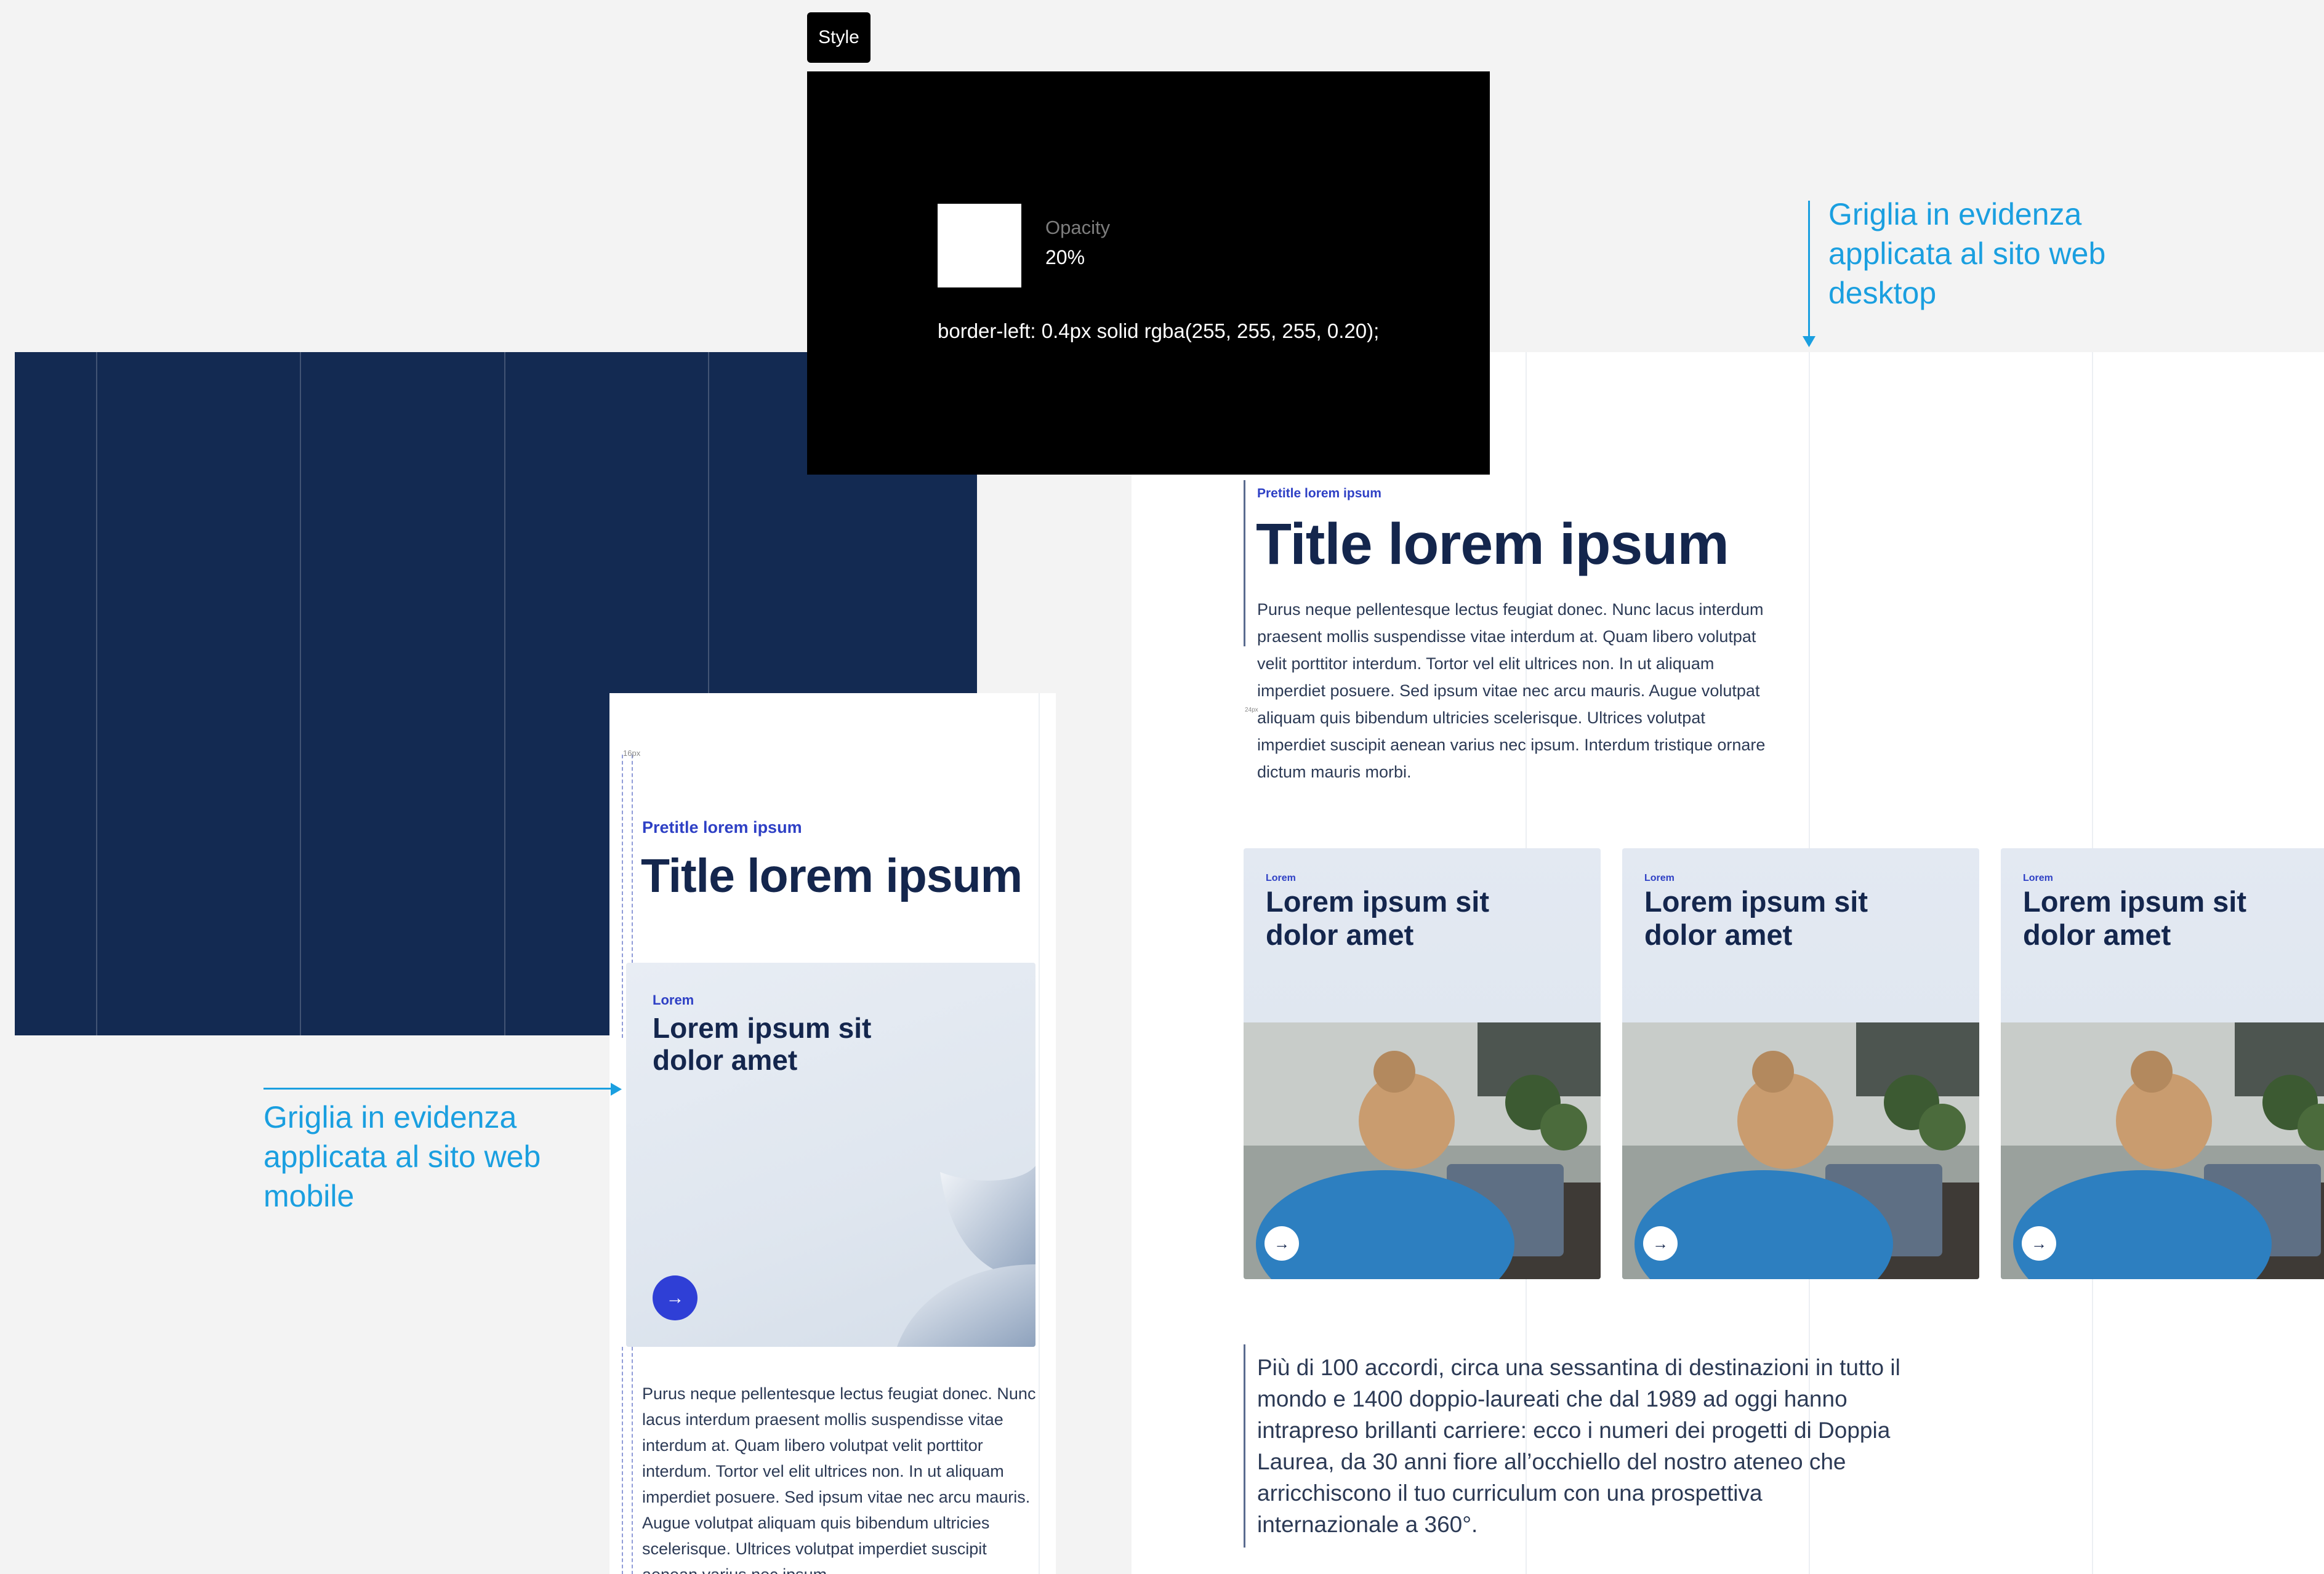 This screenshot has height=1574, width=2324. Describe the element at coordinates (1078, 227) in the screenshot. I see `opacity-label: Opacity` at that location.